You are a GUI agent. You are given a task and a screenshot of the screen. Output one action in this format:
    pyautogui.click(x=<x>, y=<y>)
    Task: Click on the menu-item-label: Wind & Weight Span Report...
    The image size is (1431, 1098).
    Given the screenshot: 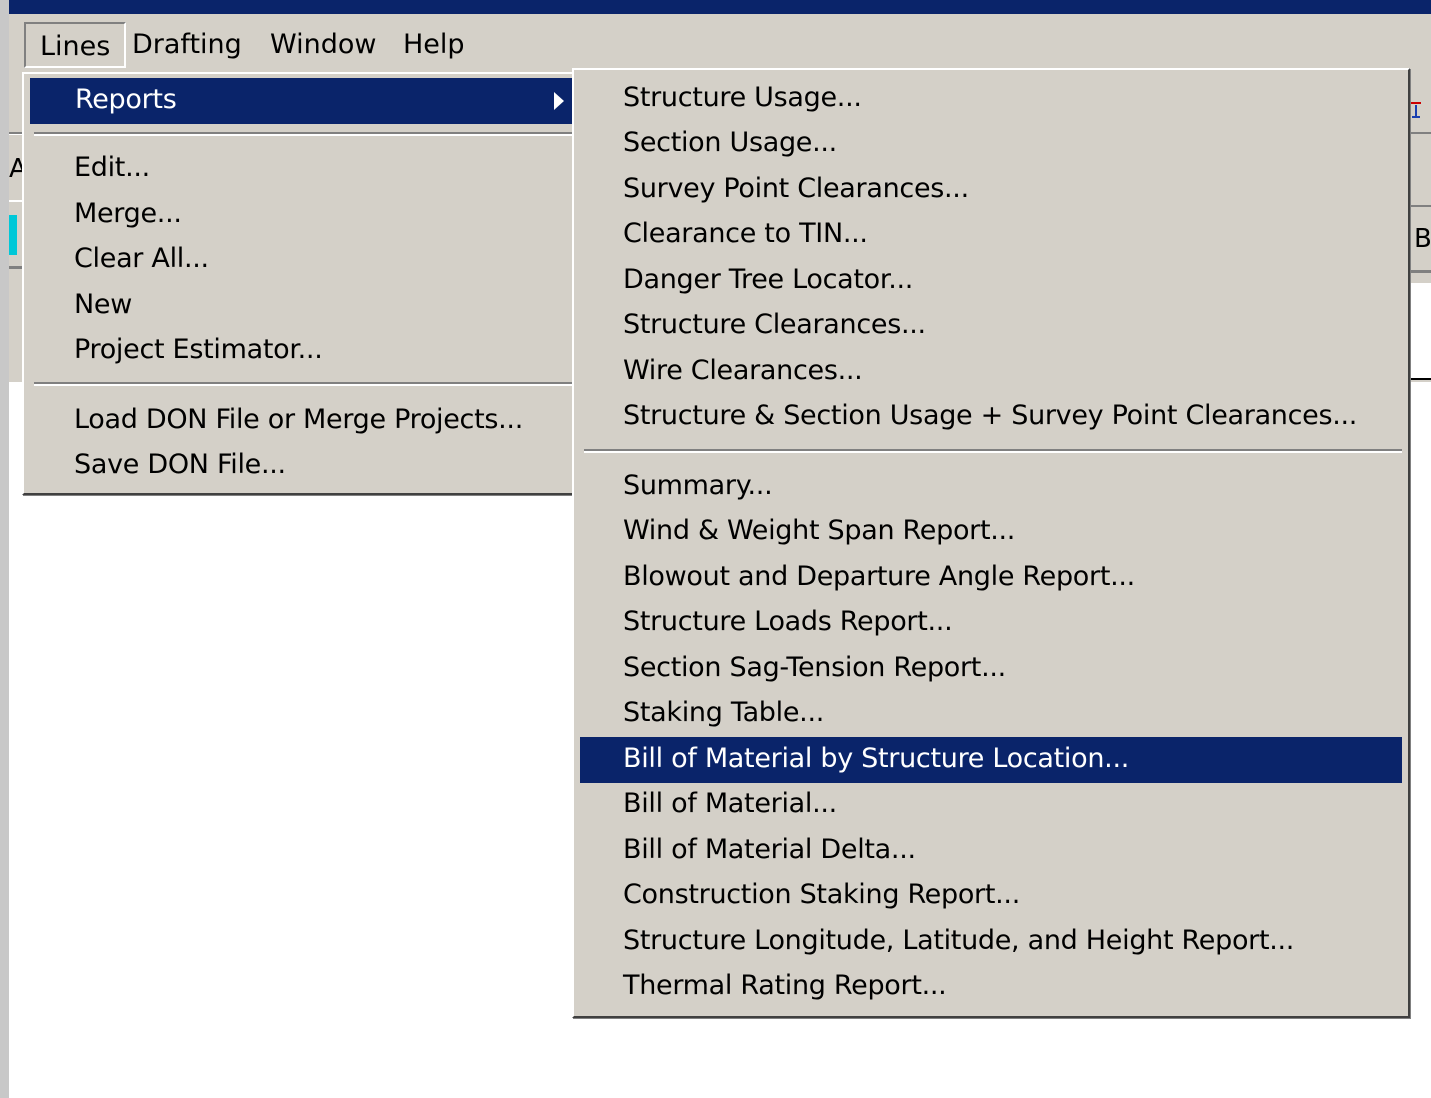 What is the action you would take?
    pyautogui.click(x=819, y=530)
    